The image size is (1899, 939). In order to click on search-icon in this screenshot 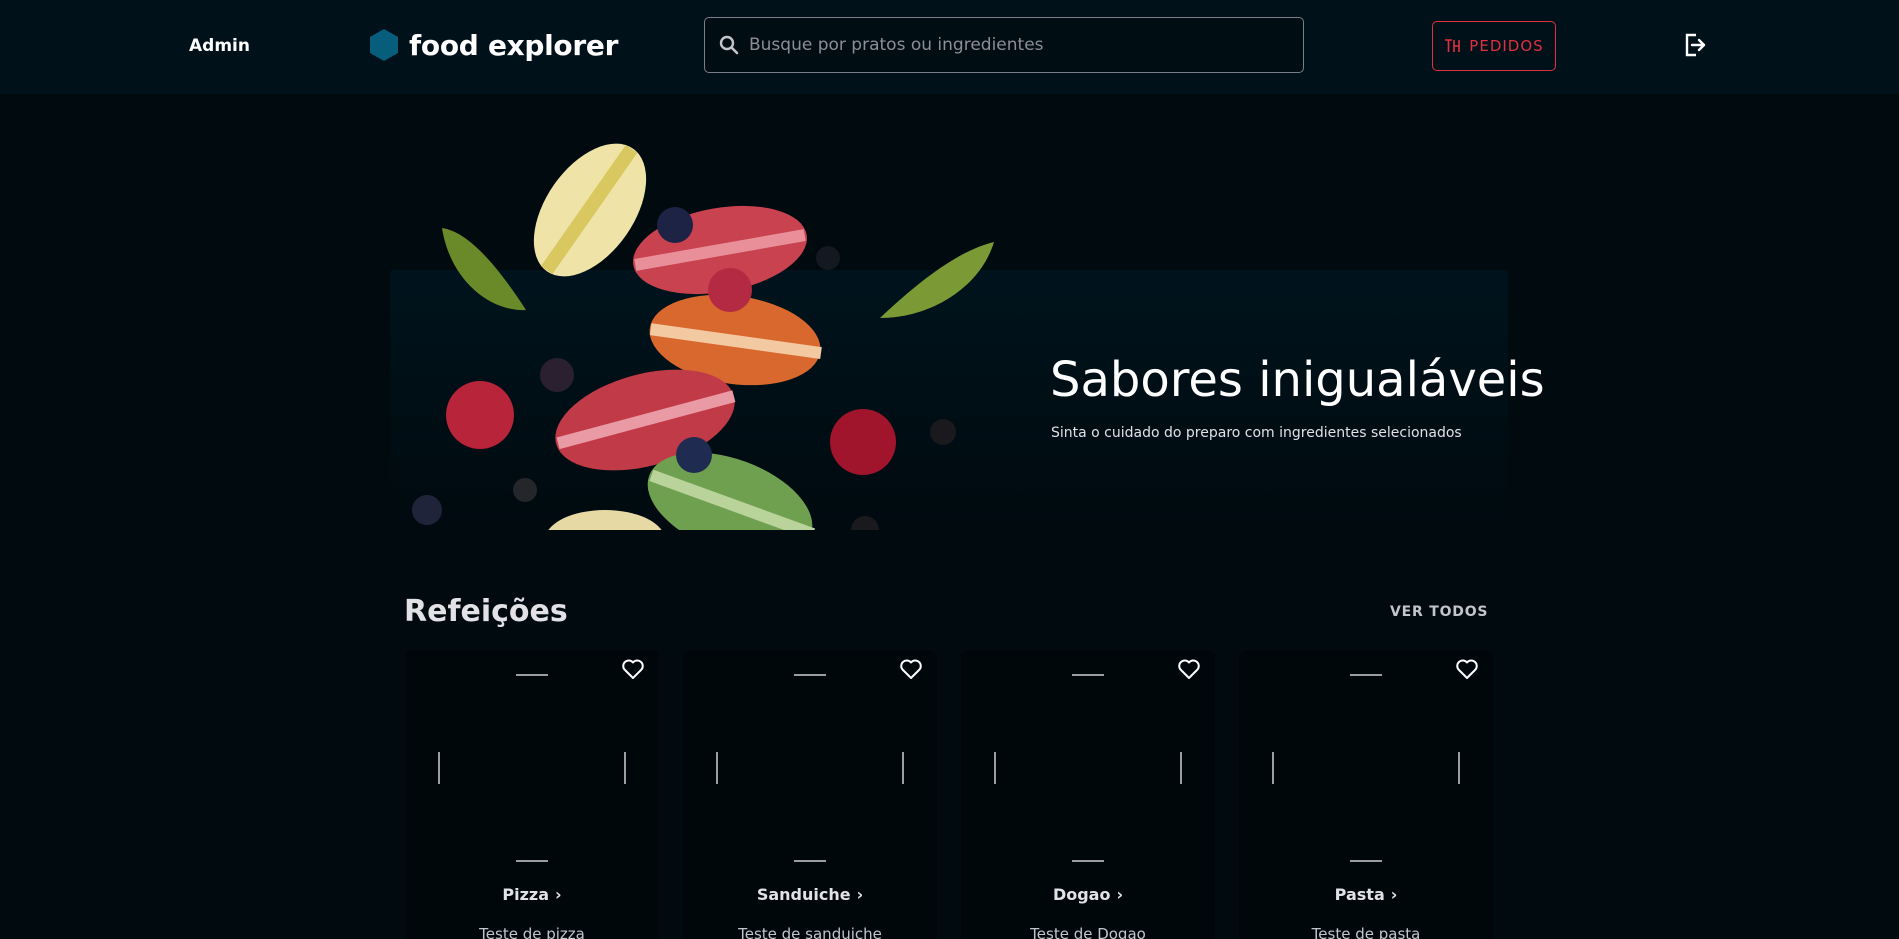, I will do `click(729, 45)`.